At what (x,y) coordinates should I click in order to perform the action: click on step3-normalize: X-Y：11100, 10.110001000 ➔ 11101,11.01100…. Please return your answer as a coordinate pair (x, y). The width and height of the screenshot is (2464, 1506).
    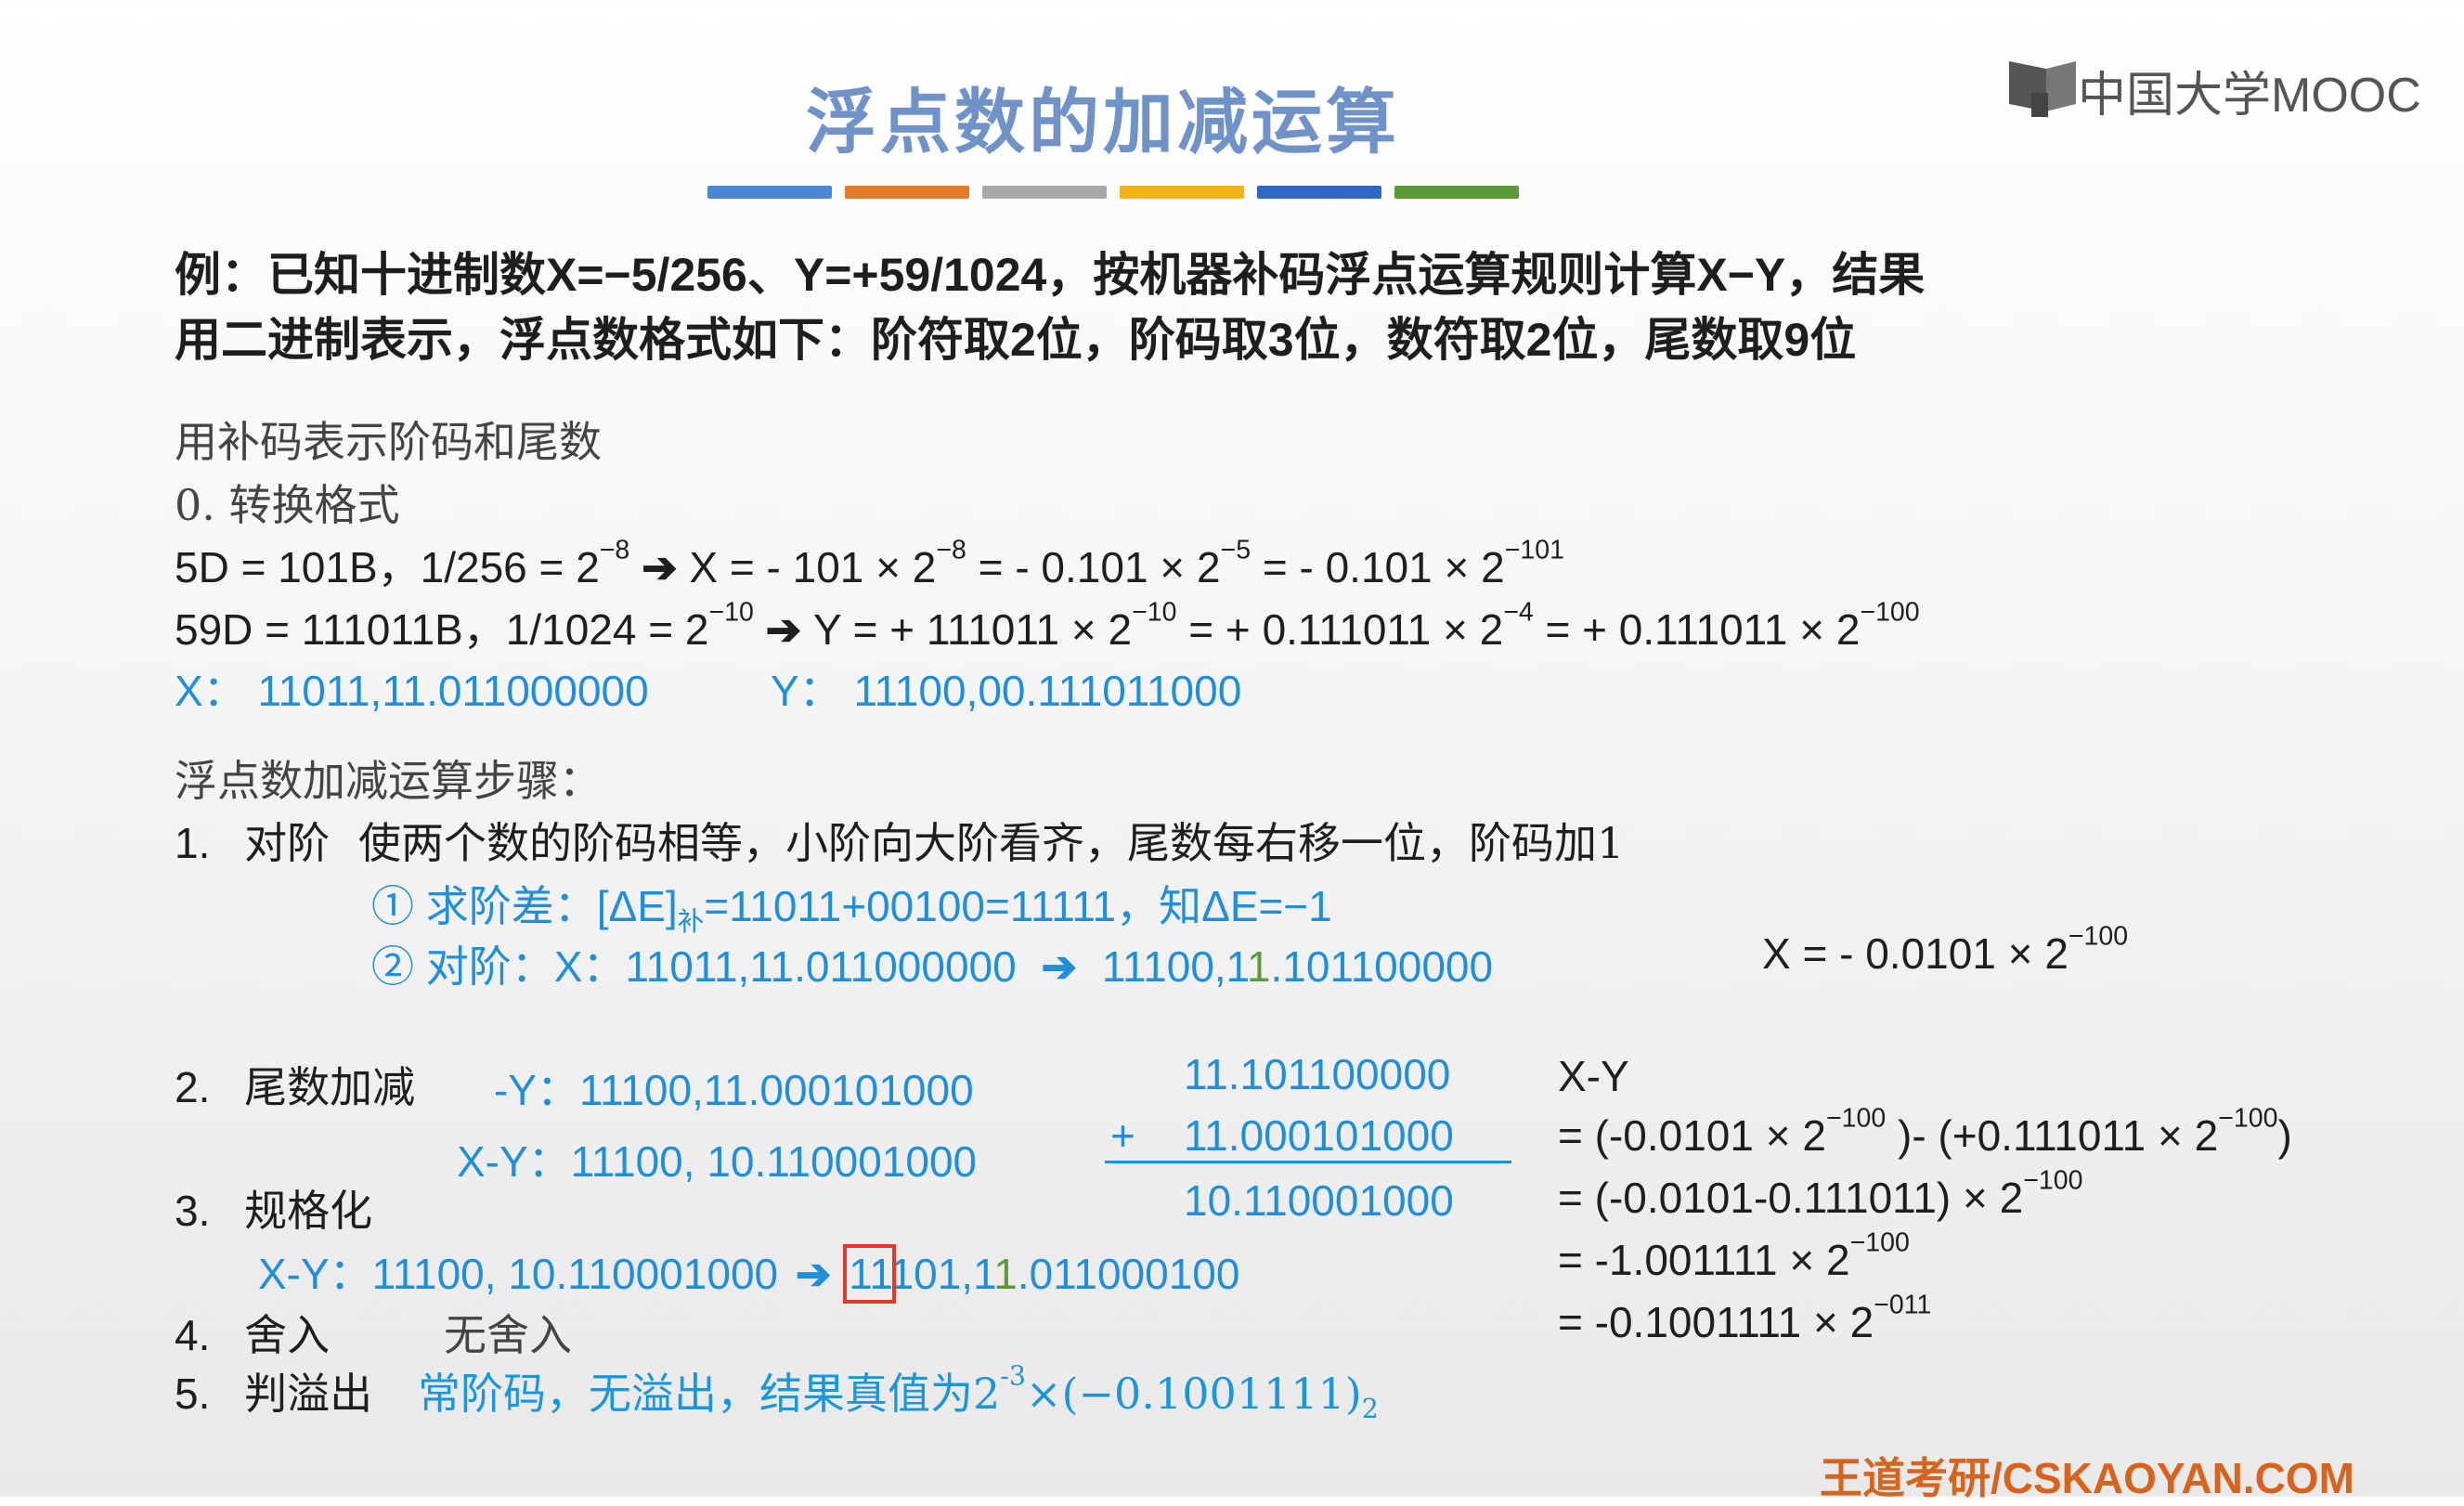
    Looking at the image, I should click on (749, 1272).